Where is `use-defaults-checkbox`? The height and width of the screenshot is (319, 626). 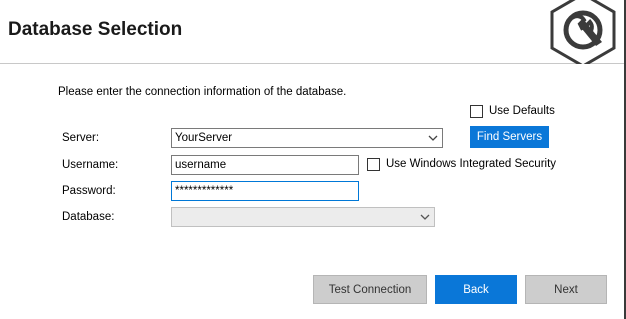 use-defaults-checkbox is located at coordinates (476, 111).